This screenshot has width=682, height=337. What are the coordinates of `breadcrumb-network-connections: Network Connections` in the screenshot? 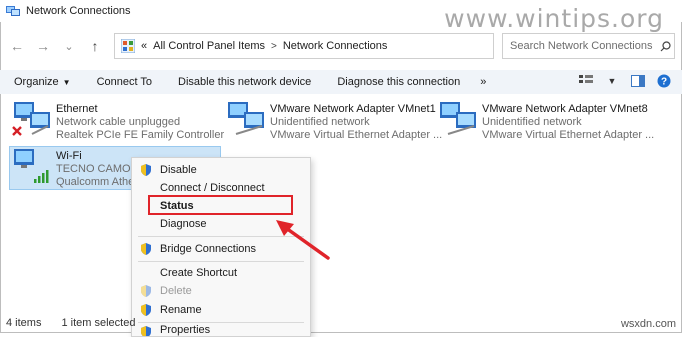 It's located at (335, 46).